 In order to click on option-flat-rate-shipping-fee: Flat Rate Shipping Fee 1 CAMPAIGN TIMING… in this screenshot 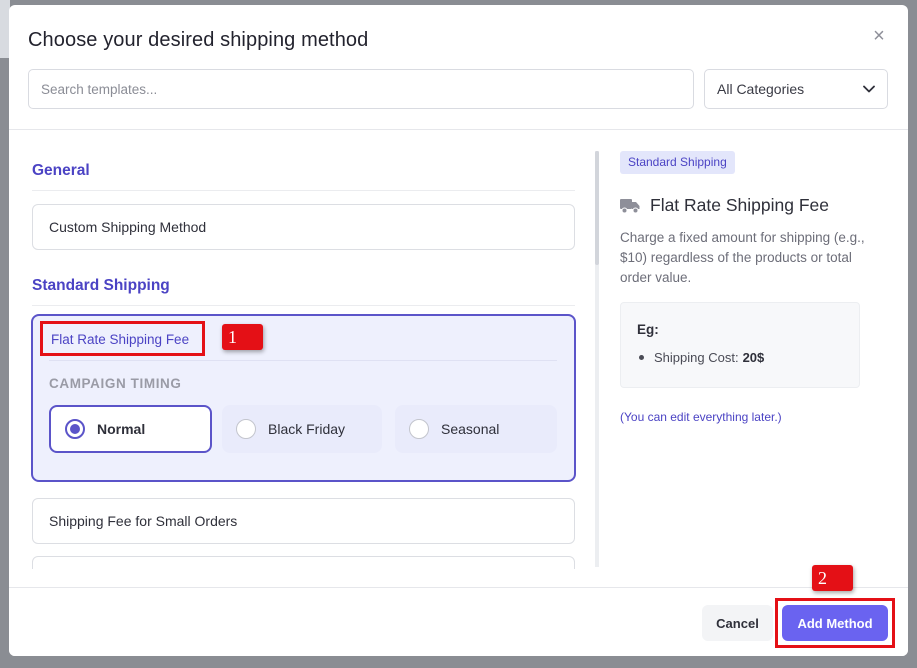, I will do `click(303, 398)`.